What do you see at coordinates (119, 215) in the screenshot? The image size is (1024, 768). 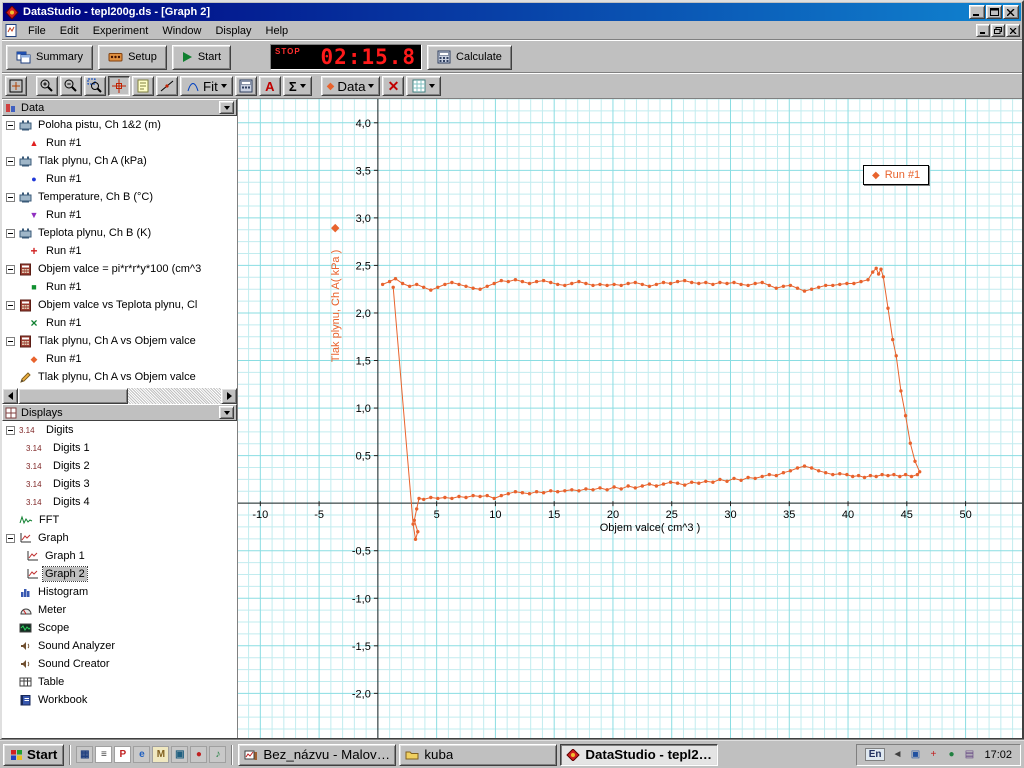 I see `run-item: ▼ Run #1` at bounding box center [119, 215].